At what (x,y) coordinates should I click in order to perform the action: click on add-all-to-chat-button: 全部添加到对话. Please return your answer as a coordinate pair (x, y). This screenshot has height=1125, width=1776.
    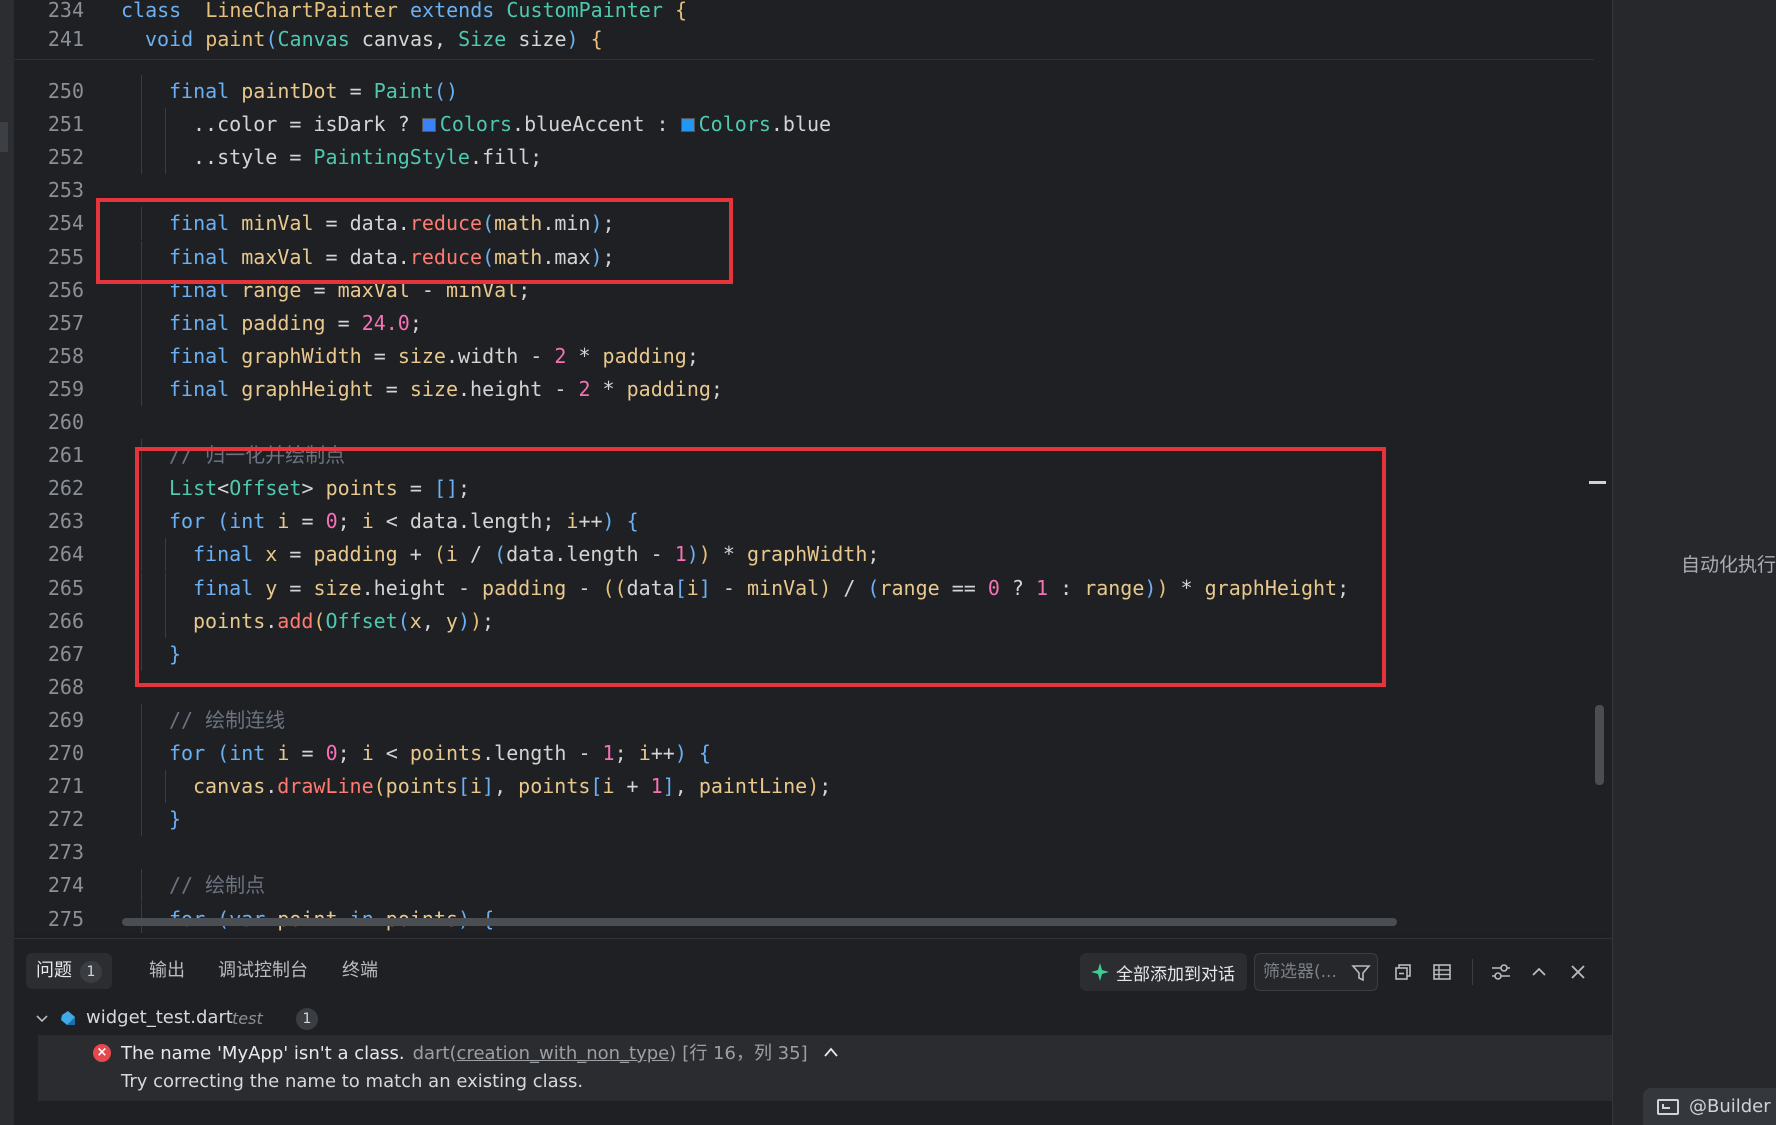
    Looking at the image, I should click on (1163, 972).